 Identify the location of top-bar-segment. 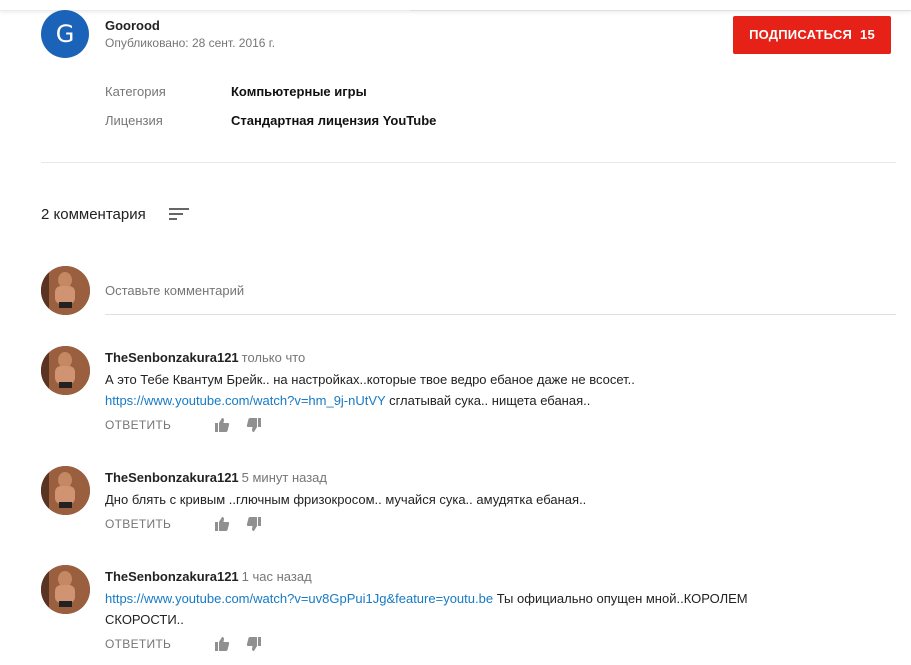
(660, 5).